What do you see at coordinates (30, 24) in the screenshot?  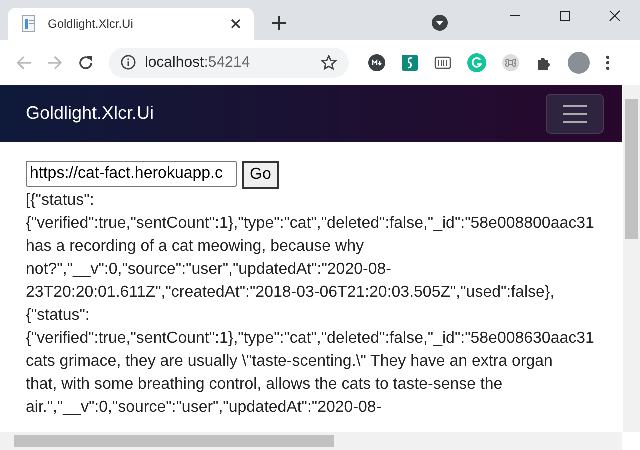 I see `document-icon` at bounding box center [30, 24].